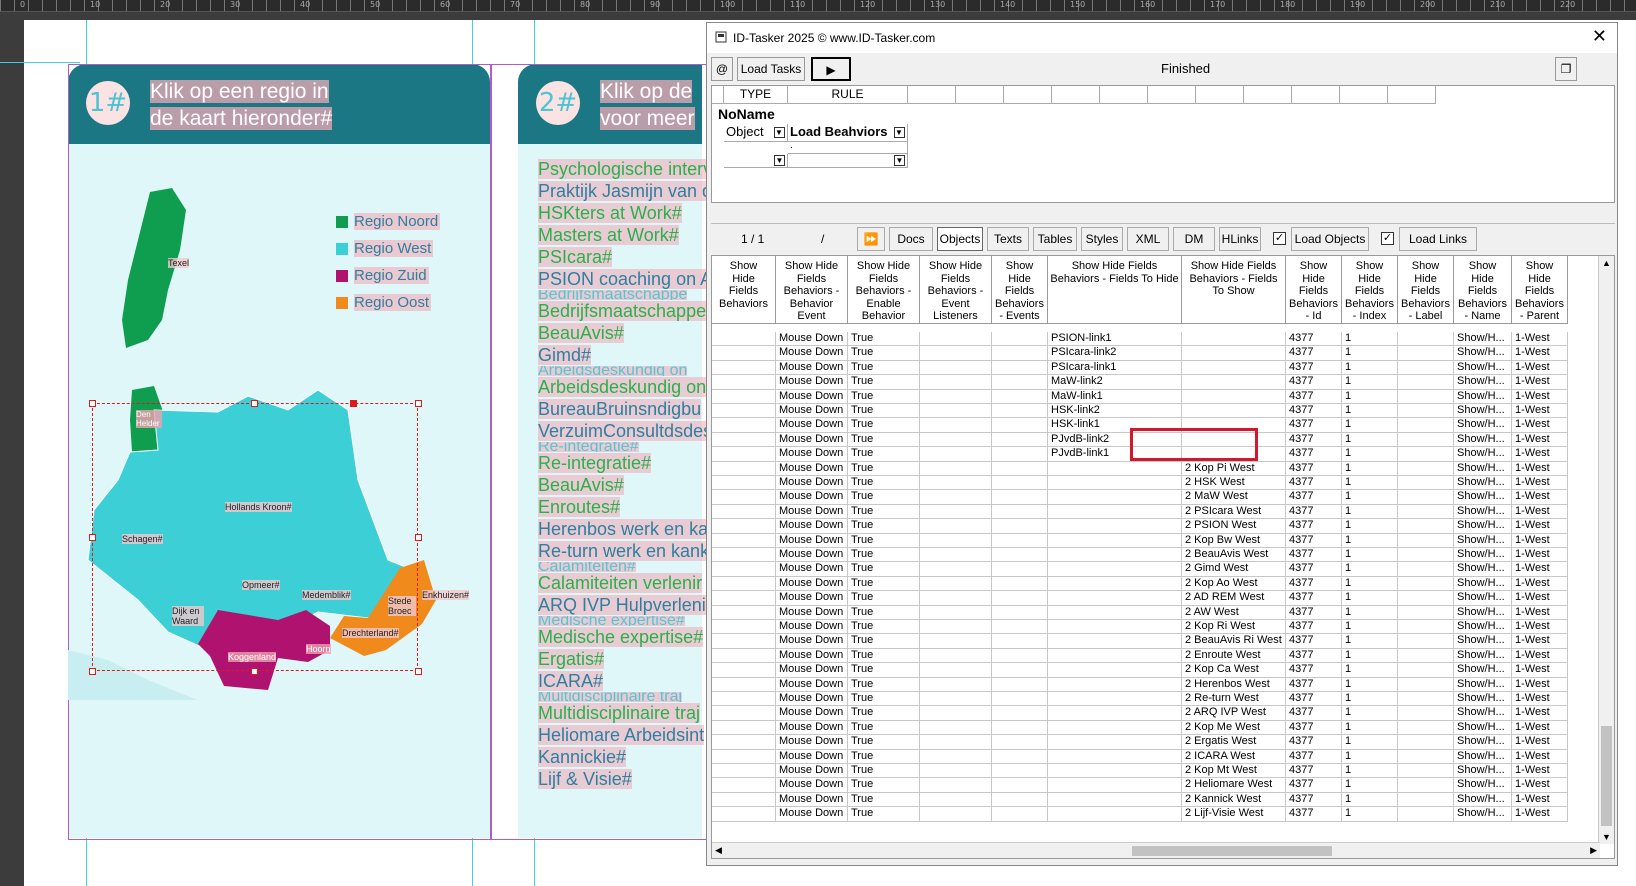 Image resolution: width=1636 pixels, height=886 pixels. I want to click on col-rule-header: RULE, so click(848, 95).